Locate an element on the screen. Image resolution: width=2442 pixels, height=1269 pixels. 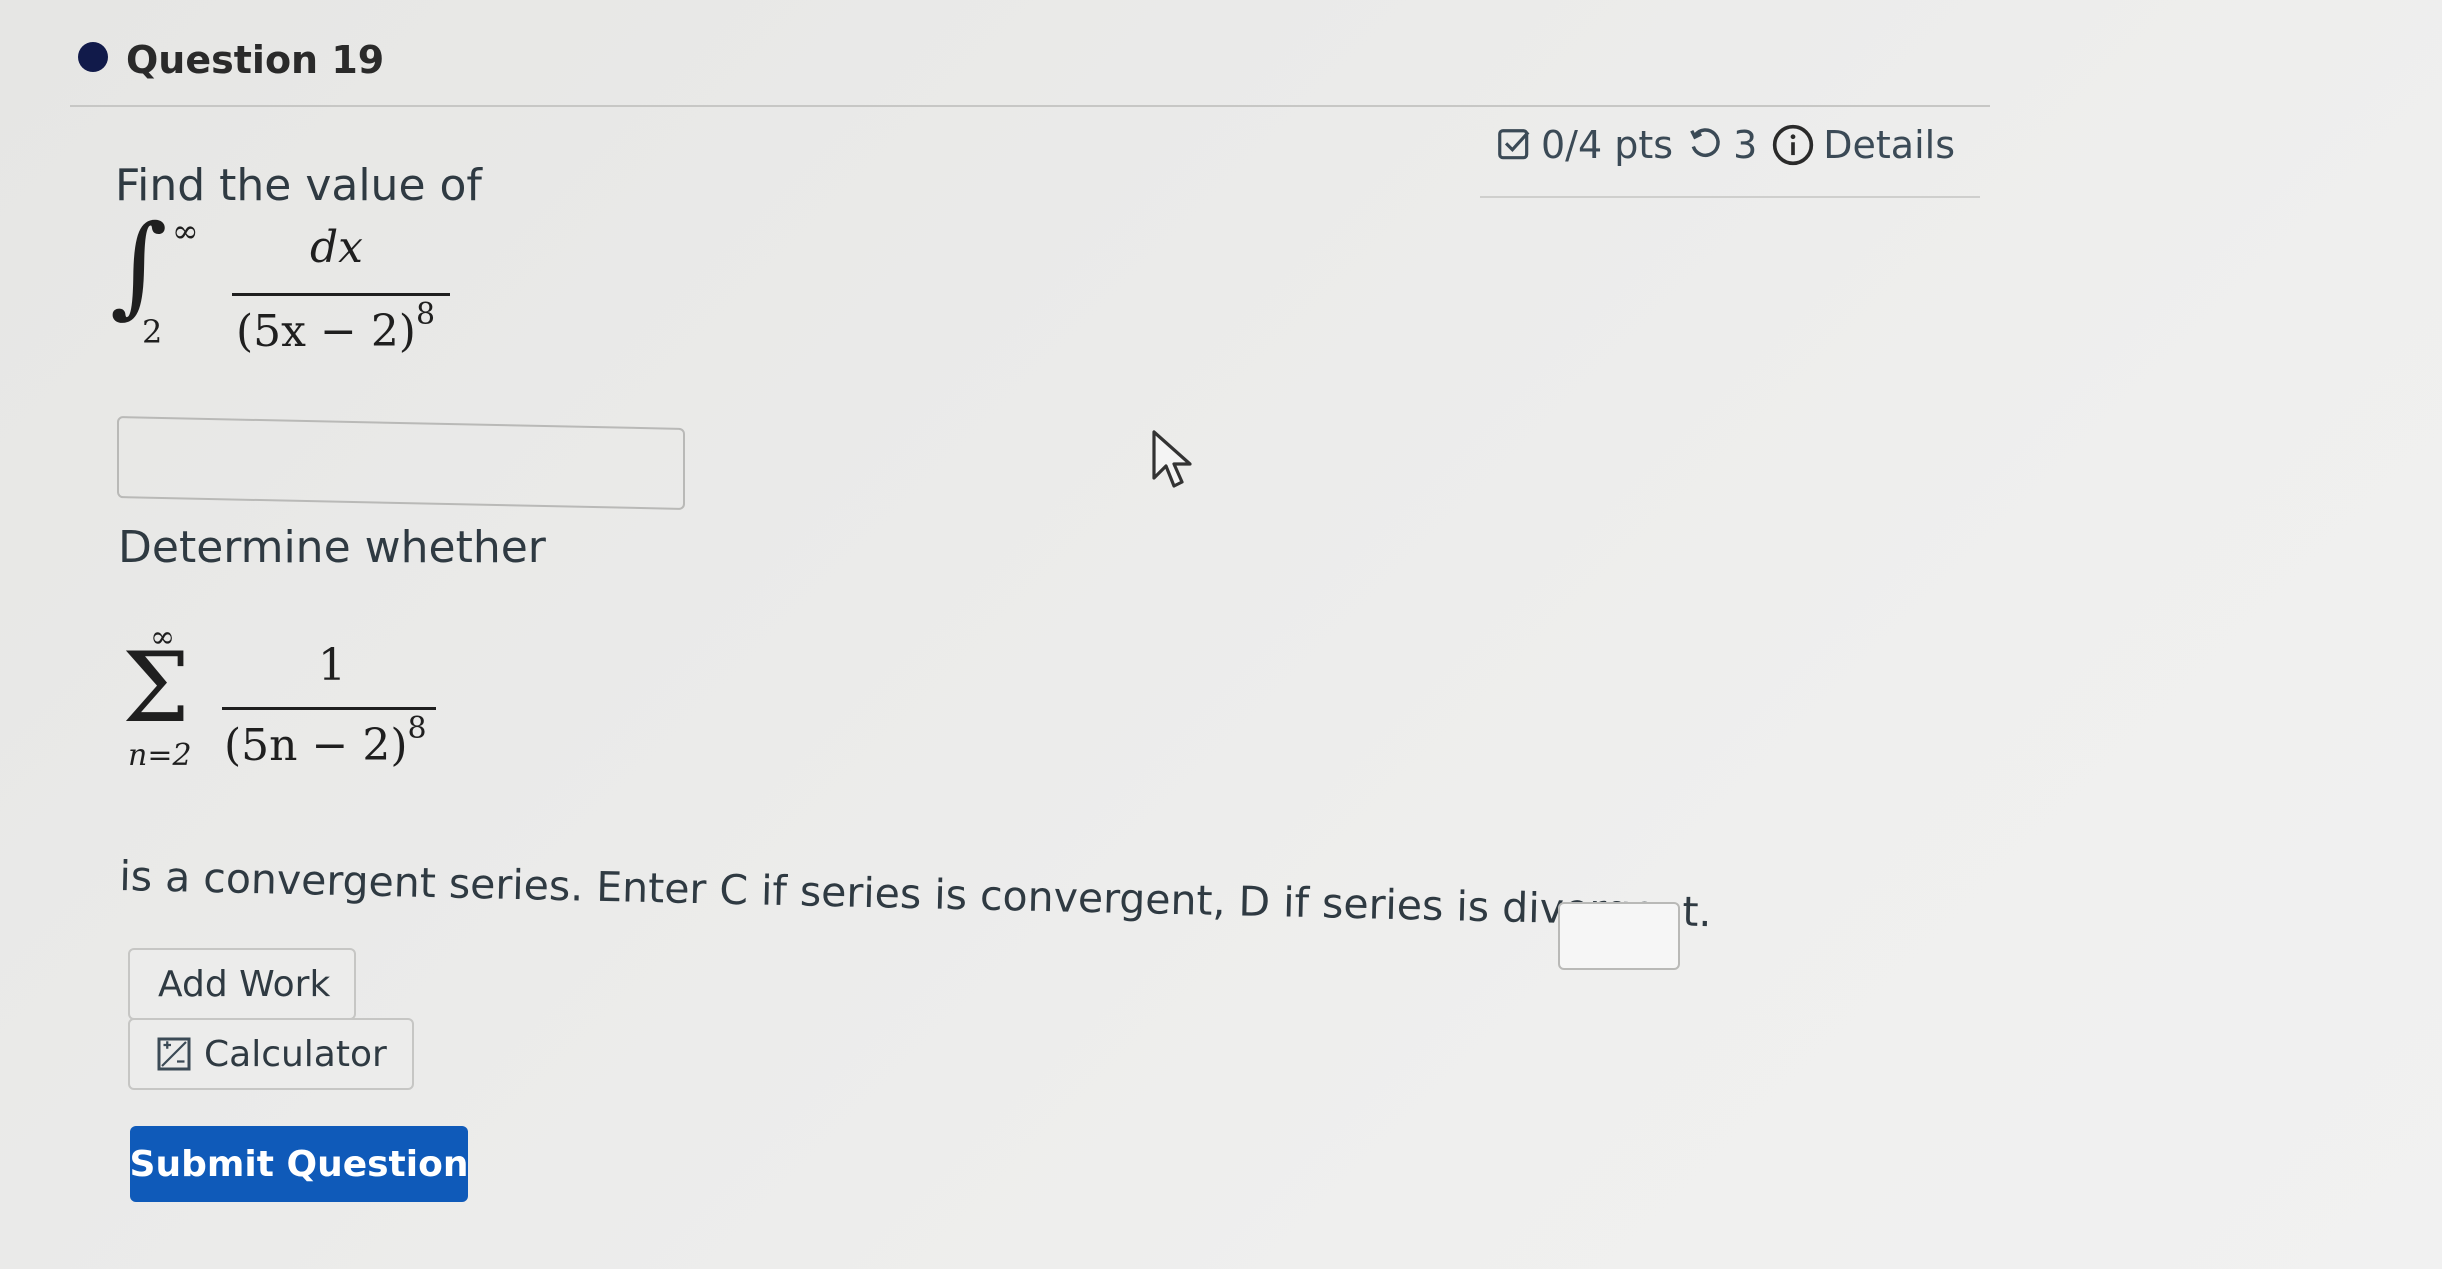
details-link: Details is located at coordinates (1863, 145).